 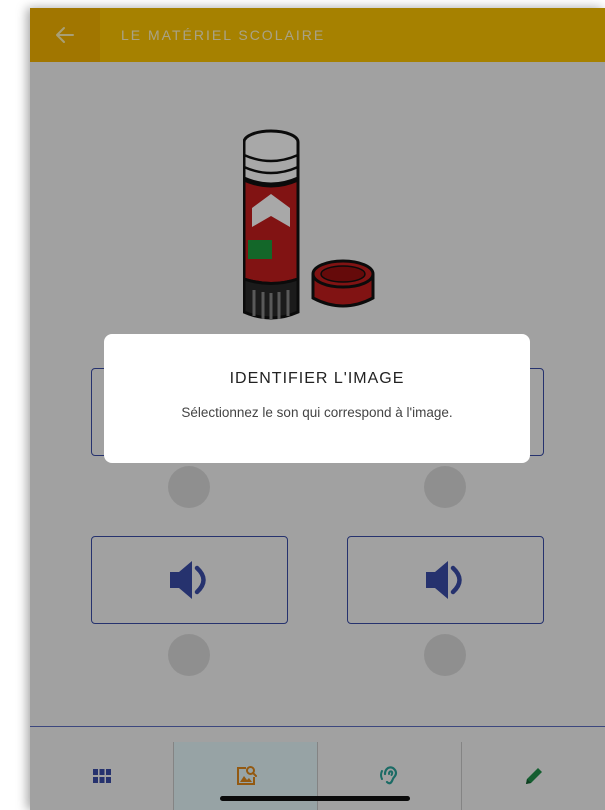 I want to click on dialog-title: IDENTIFIER L'IMAGE, so click(x=317, y=378).